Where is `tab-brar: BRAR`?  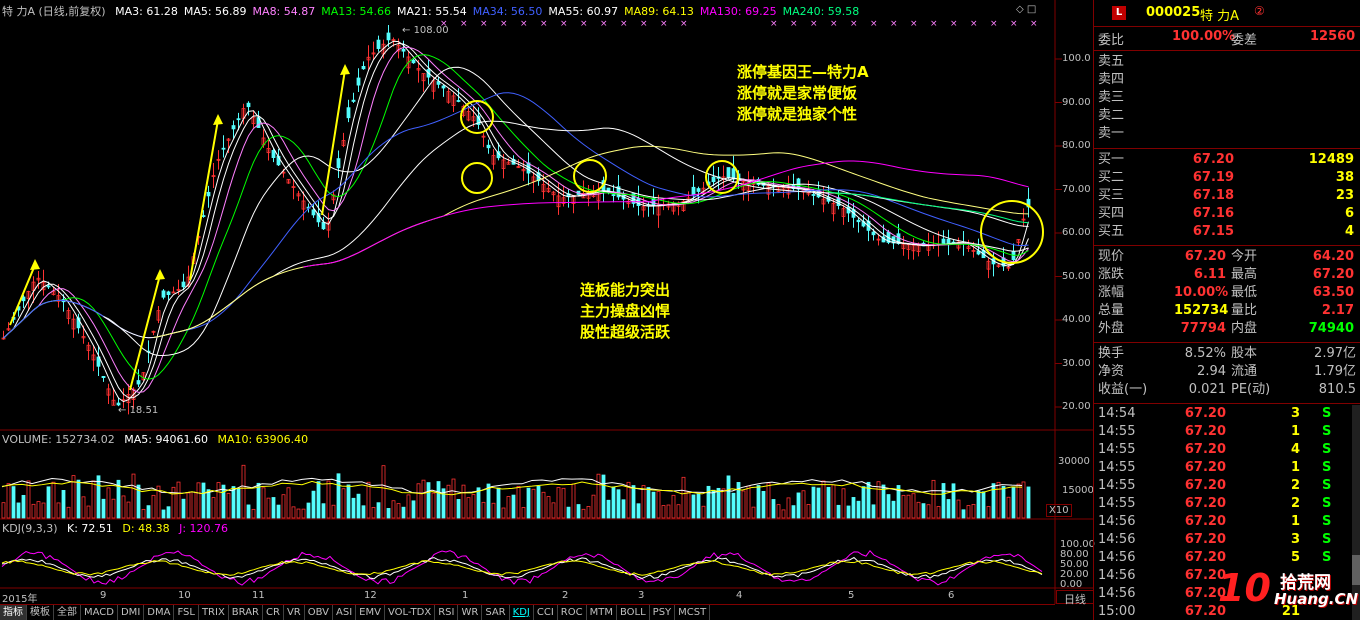
tab-brar: BRAR is located at coordinates (246, 612).